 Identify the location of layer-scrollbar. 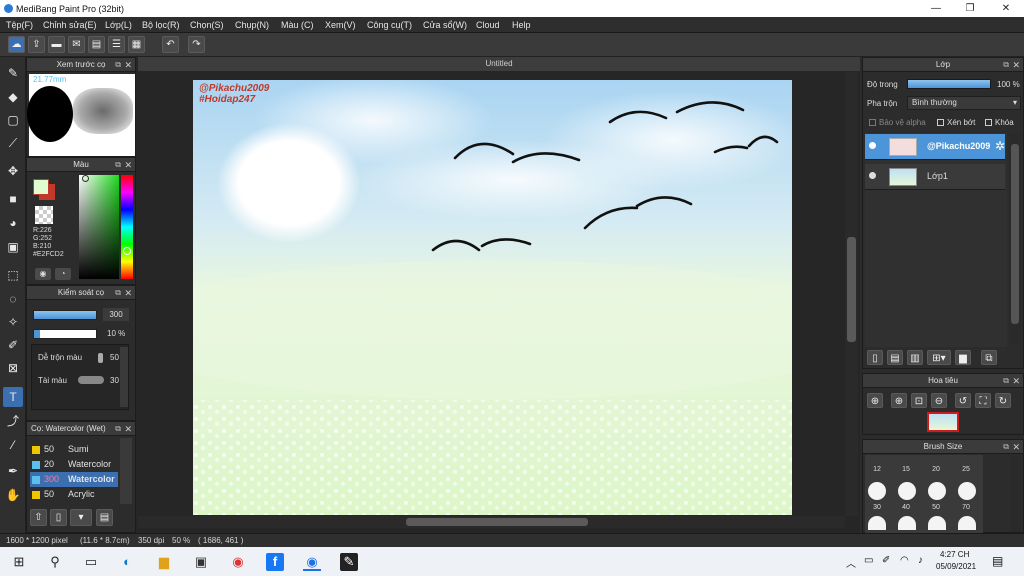
(1015, 239).